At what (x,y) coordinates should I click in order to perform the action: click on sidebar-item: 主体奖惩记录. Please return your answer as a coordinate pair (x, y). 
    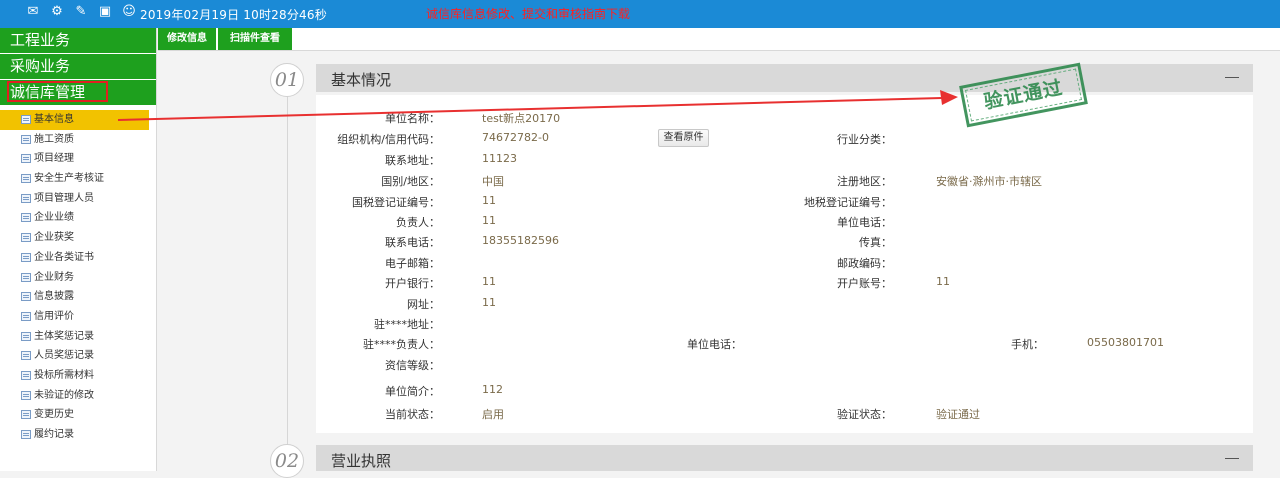
    Looking at the image, I should click on (78, 337).